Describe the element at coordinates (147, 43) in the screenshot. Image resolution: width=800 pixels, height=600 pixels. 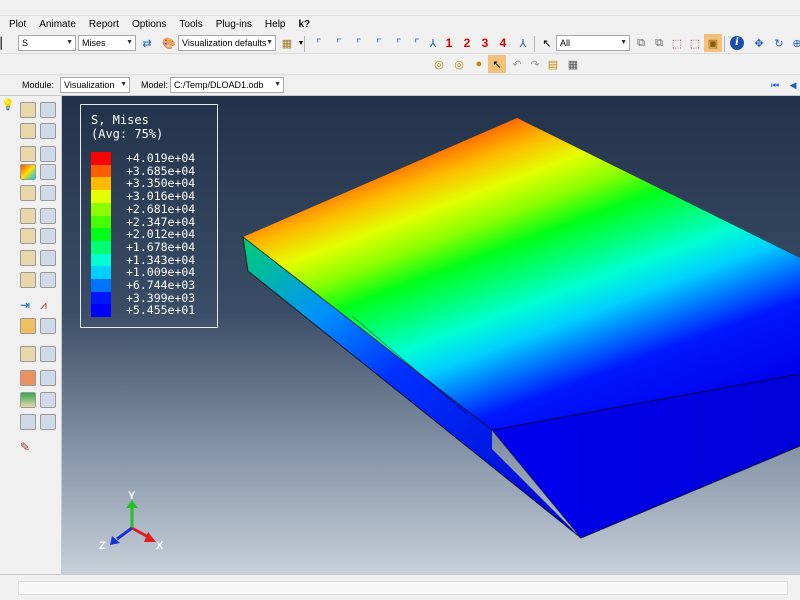
I see `refresh-icon: ⇄` at that location.